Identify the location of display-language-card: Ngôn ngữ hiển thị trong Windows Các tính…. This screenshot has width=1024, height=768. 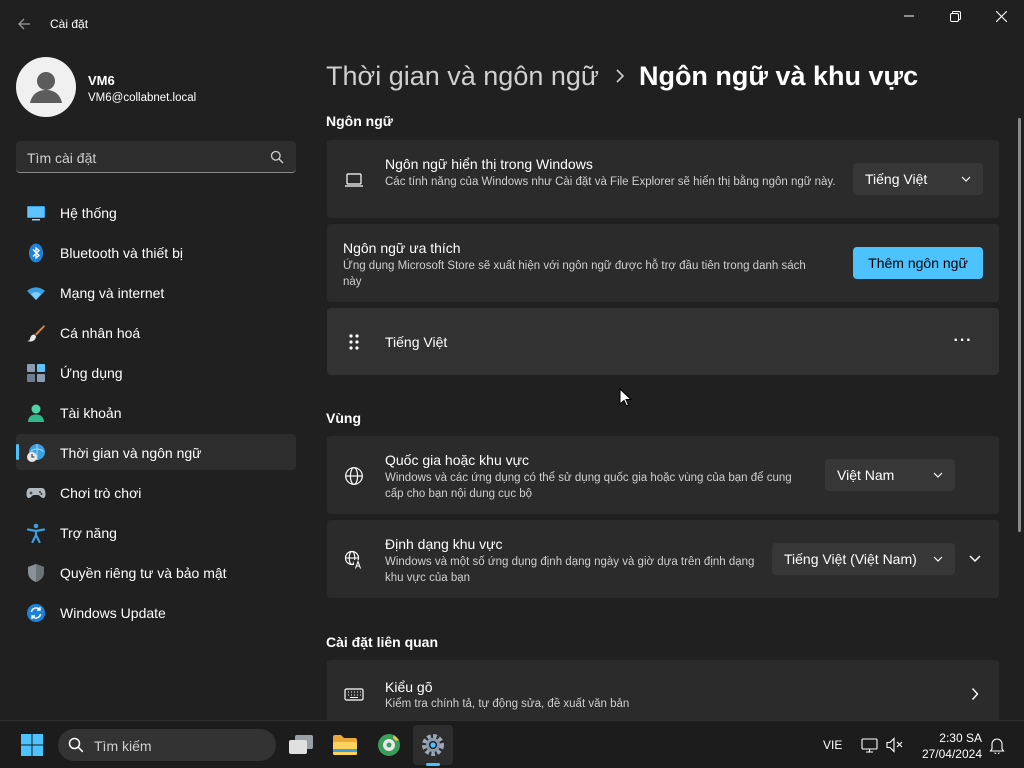
(663, 179).